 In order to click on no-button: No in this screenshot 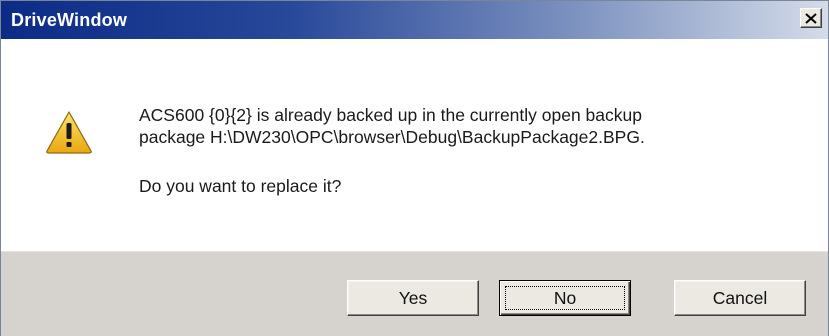, I will do `click(565, 298)`.